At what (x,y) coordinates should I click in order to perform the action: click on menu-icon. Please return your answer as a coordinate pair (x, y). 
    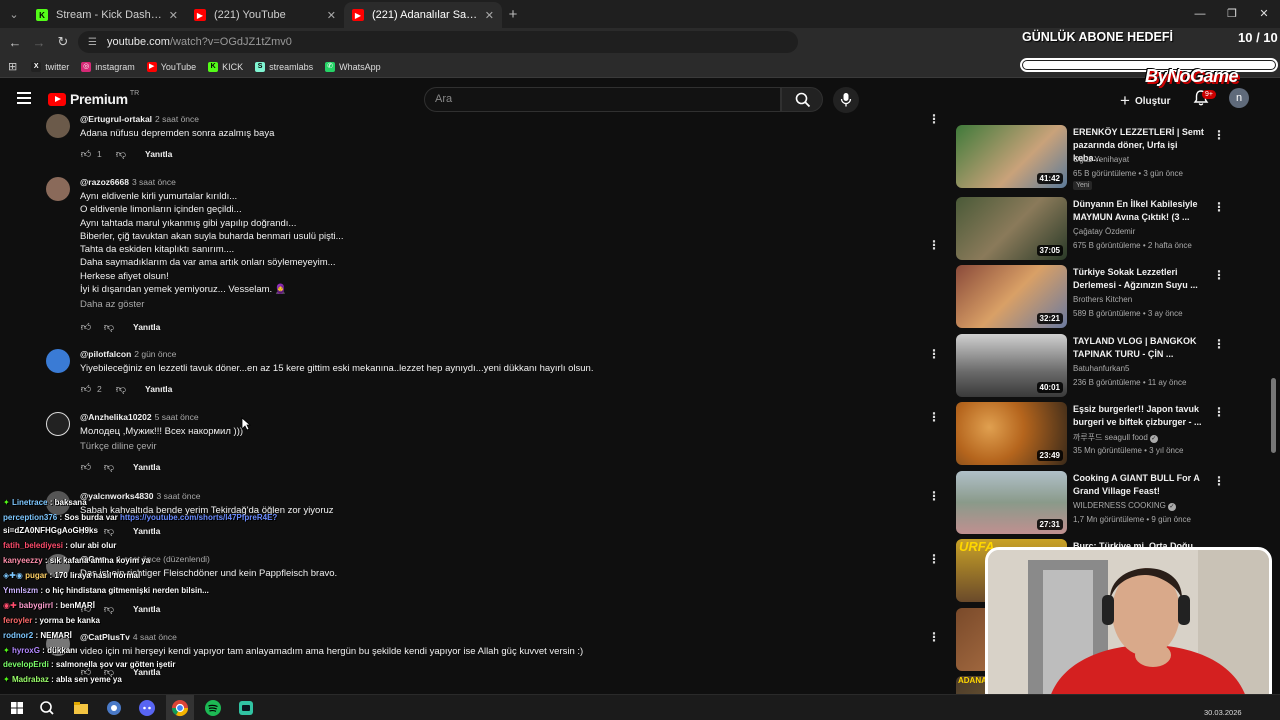
    Looking at the image, I should click on (24, 99).